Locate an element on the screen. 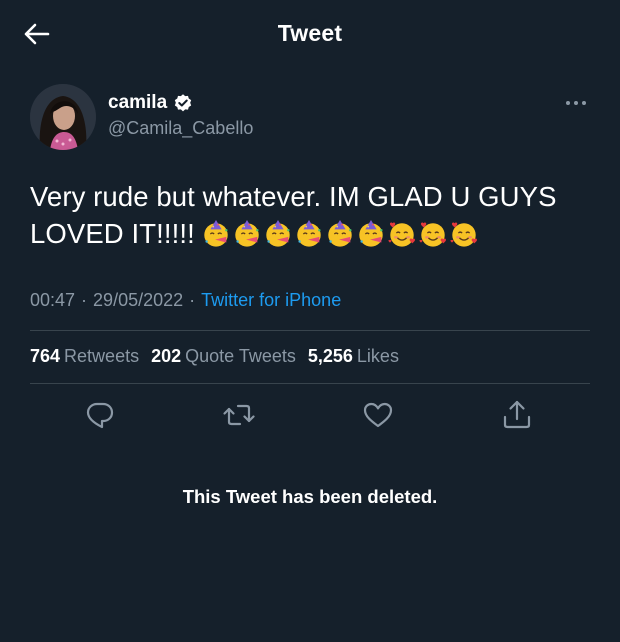  more-options-button is located at coordinates (576, 103).